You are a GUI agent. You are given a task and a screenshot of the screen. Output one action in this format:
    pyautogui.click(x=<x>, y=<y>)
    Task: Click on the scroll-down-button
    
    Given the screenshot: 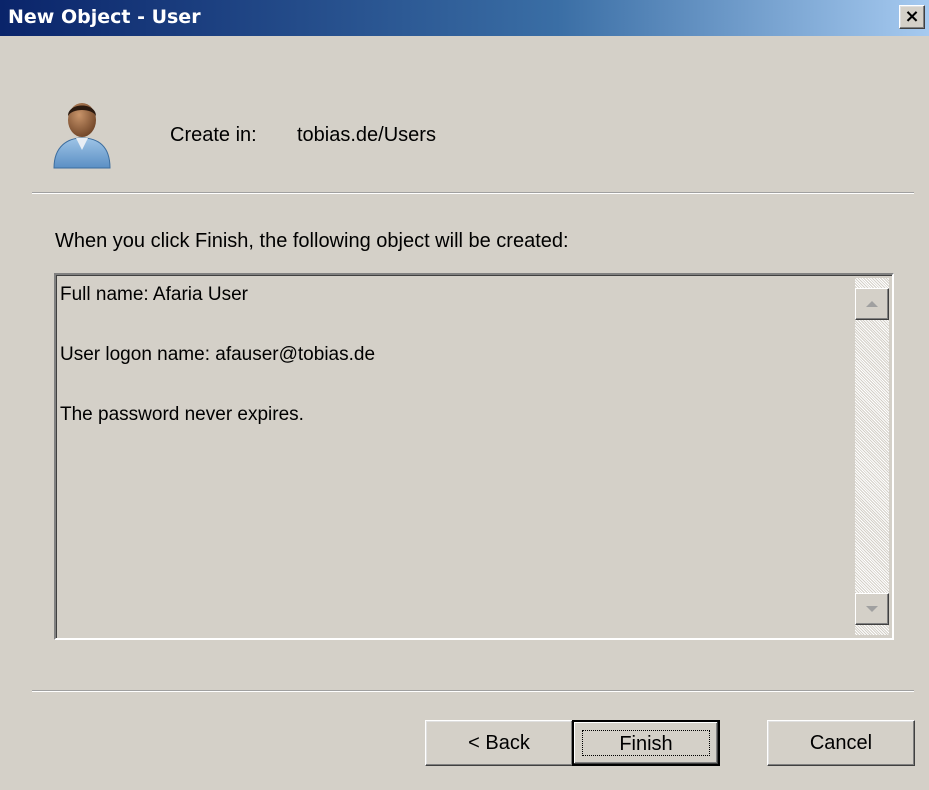 What is the action you would take?
    pyautogui.click(x=872, y=609)
    